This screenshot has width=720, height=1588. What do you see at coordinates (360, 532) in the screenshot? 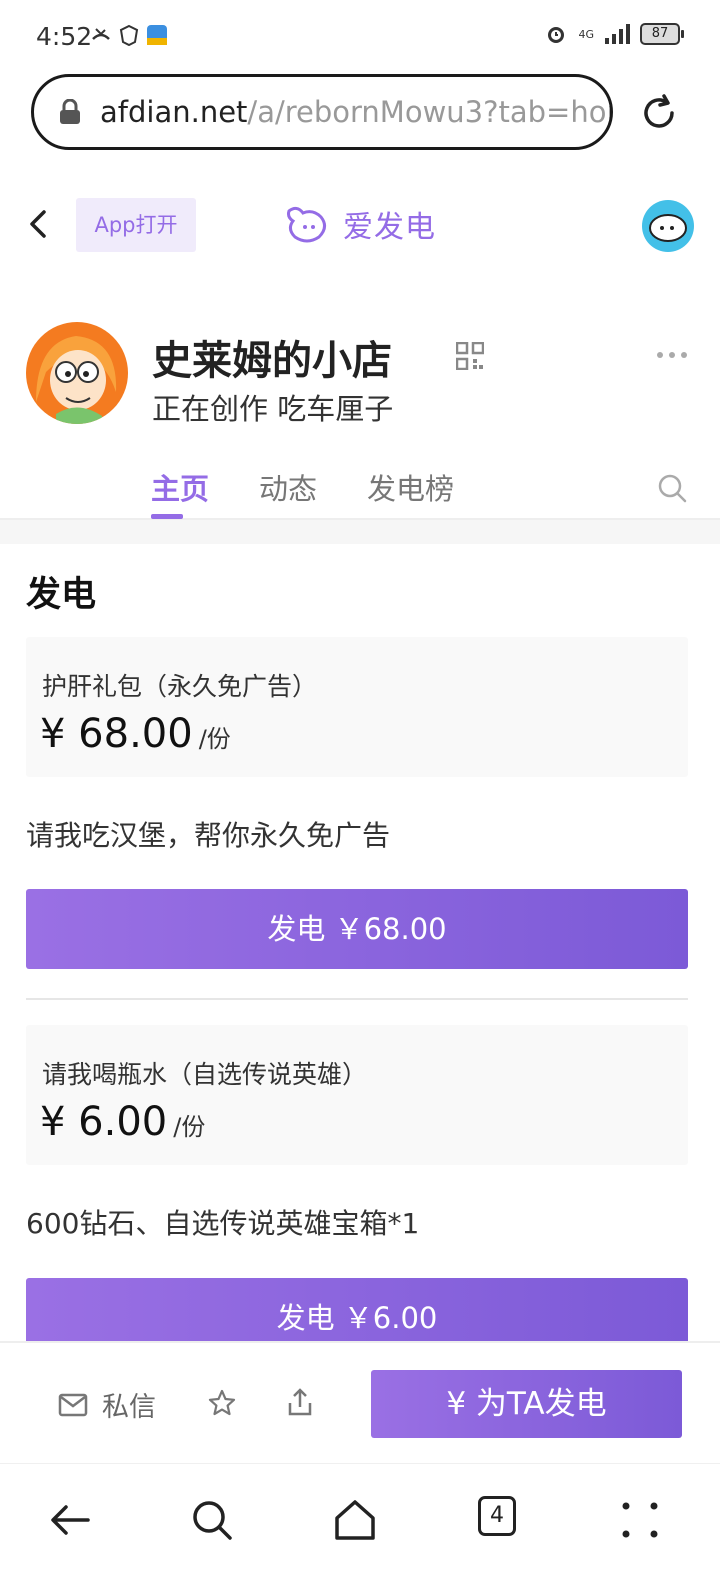
I see `section-spacer` at bounding box center [360, 532].